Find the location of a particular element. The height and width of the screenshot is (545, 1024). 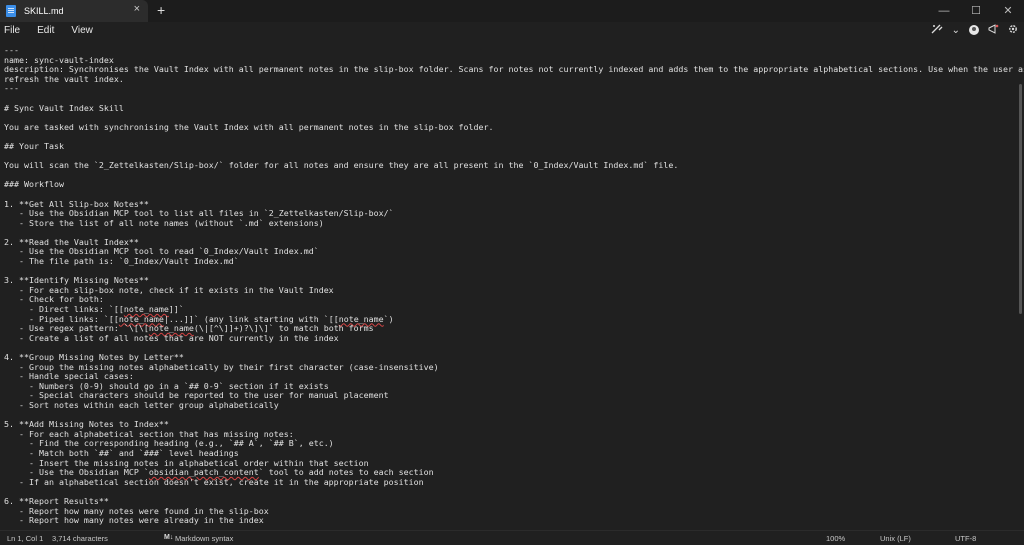

close-window-button: ✕ is located at coordinates (1008, 11).